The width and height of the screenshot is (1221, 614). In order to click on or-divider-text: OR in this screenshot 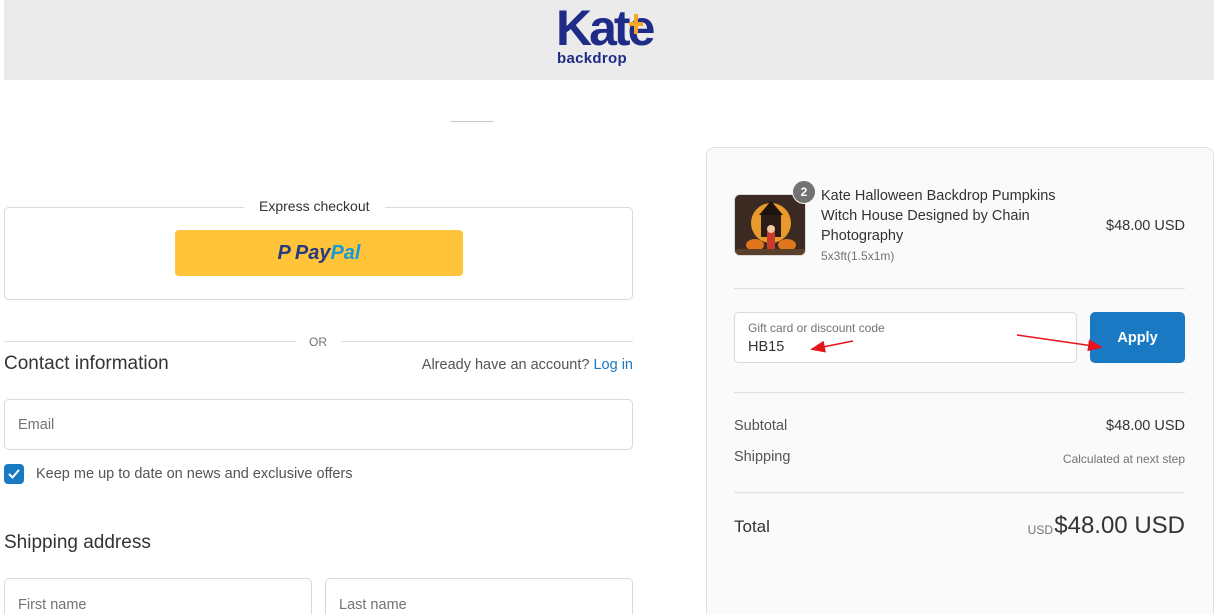, I will do `click(318, 342)`.